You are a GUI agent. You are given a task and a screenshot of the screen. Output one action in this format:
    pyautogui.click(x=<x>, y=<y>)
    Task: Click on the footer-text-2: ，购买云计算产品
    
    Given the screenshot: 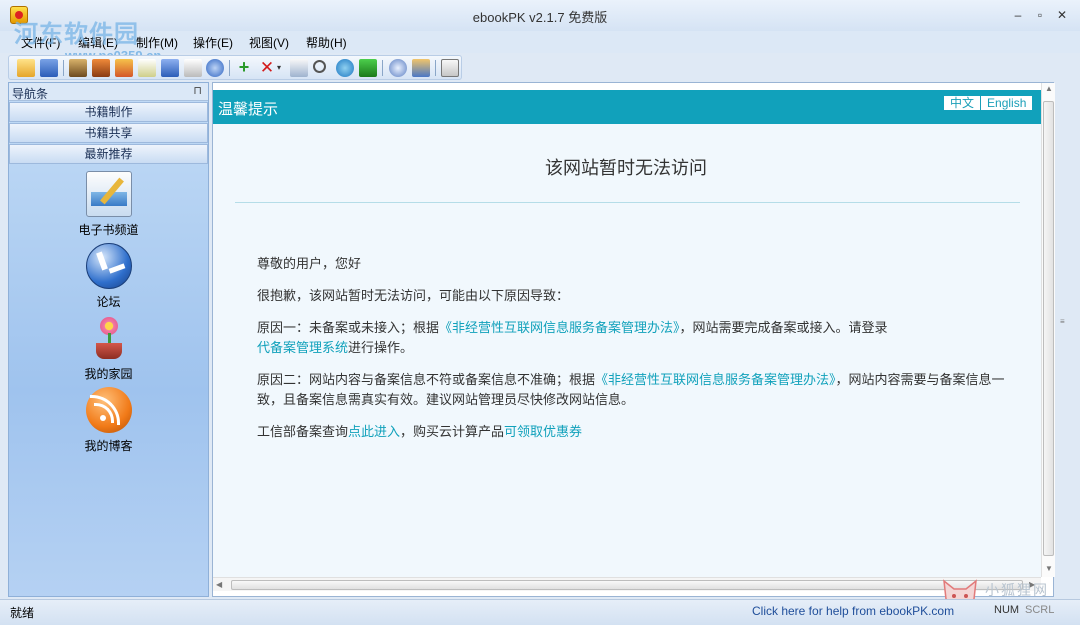 What is the action you would take?
    pyautogui.click(x=452, y=431)
    